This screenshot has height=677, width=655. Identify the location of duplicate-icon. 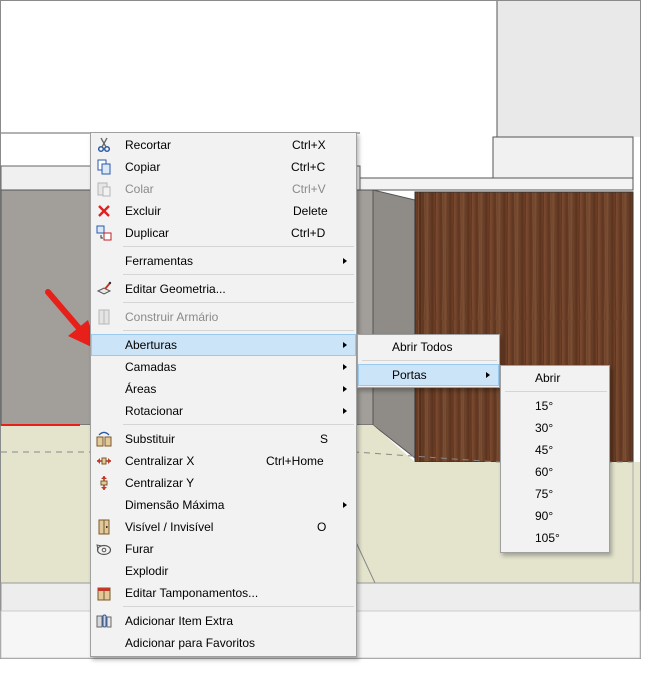
(104, 233).